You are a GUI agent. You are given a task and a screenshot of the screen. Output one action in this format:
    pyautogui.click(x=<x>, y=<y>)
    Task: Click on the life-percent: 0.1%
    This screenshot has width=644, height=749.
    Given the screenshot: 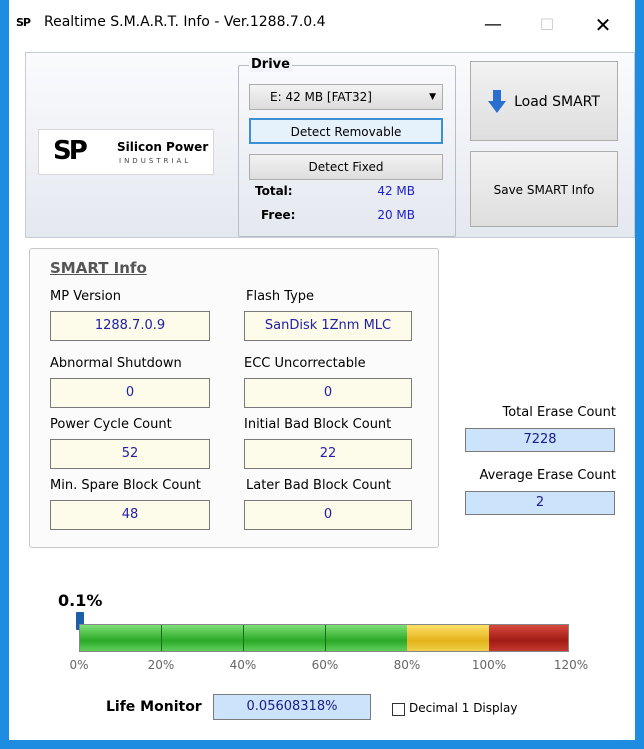 What is the action you would take?
    pyautogui.click(x=80, y=600)
    